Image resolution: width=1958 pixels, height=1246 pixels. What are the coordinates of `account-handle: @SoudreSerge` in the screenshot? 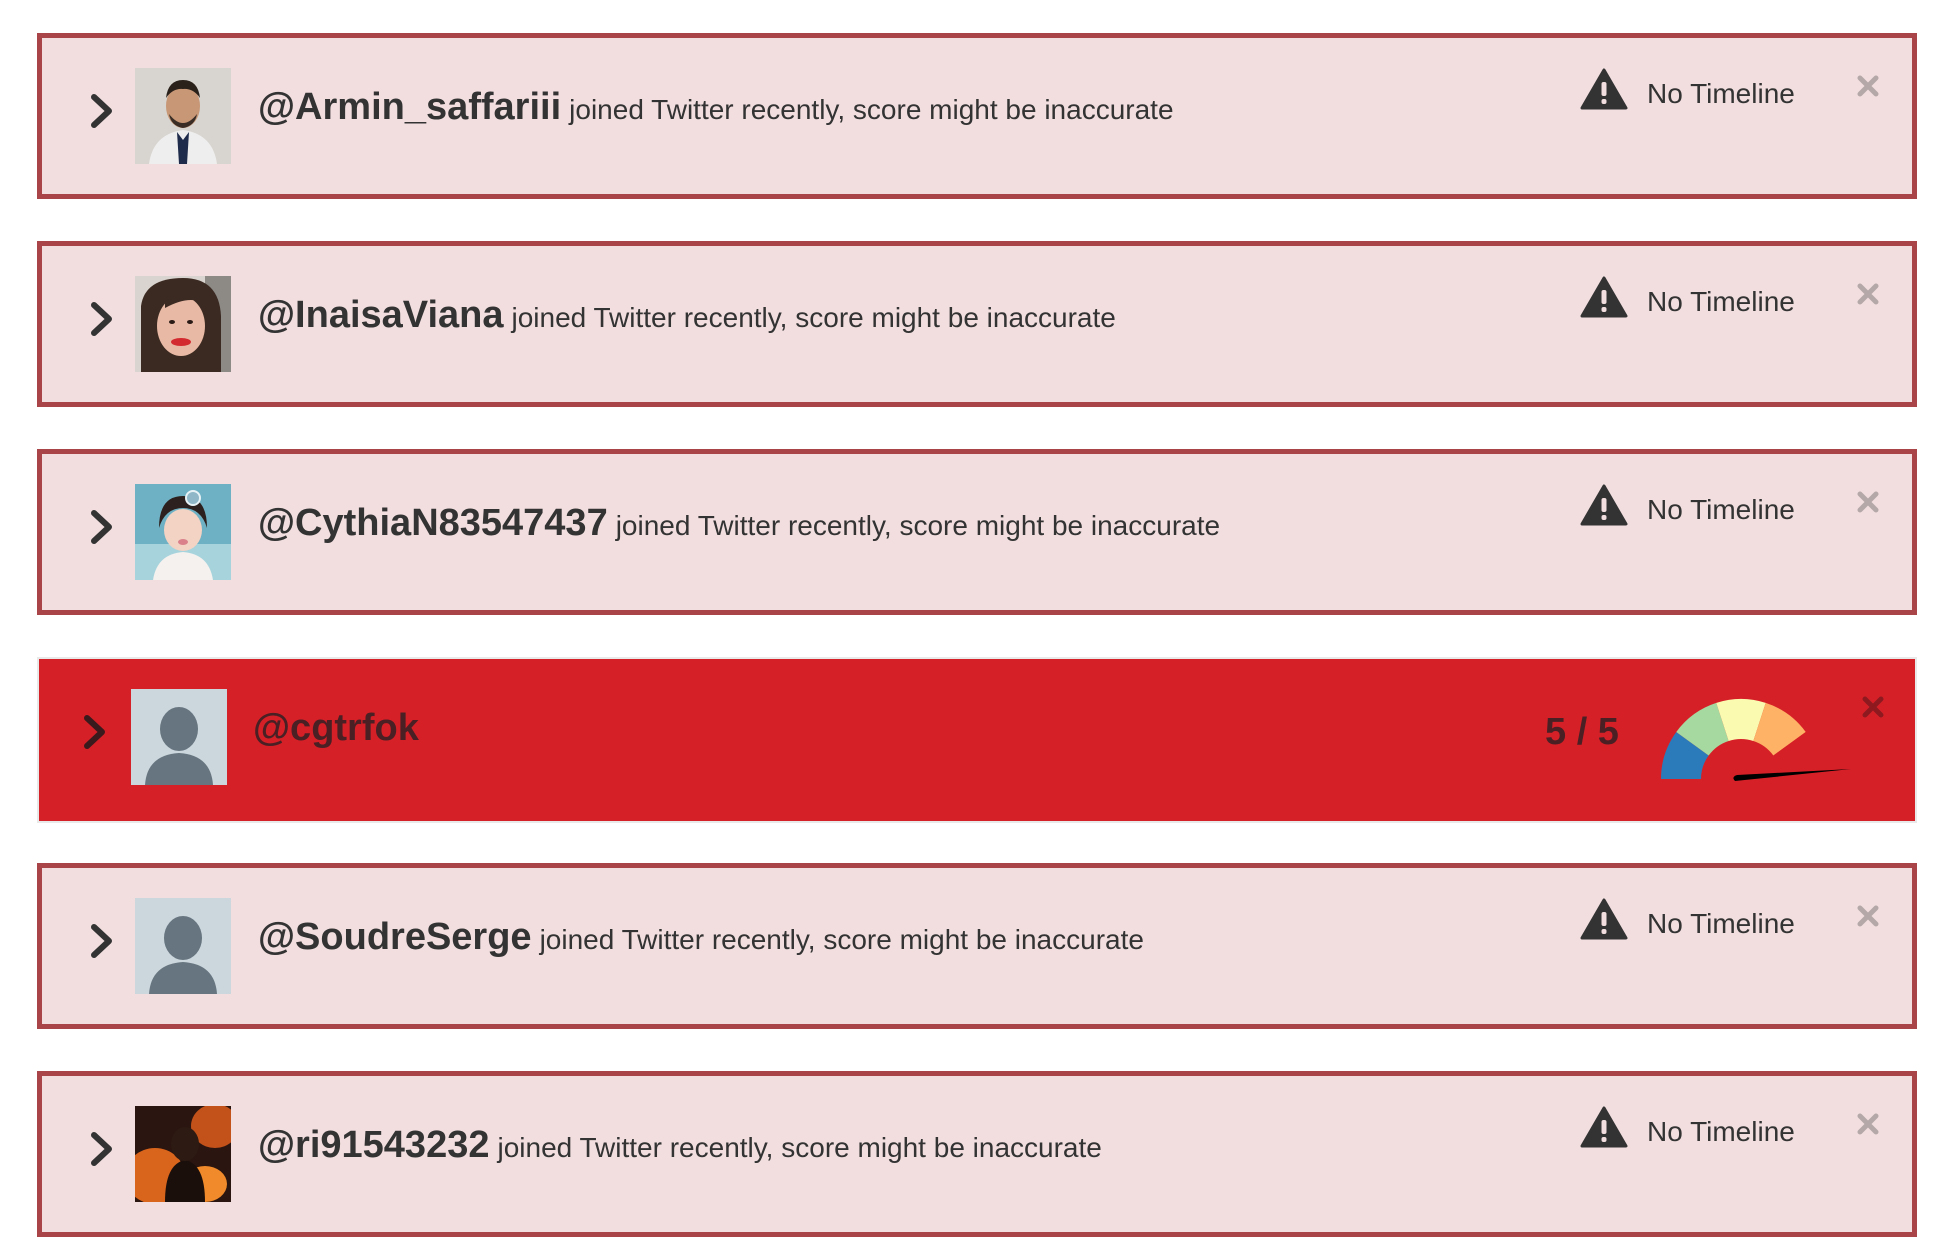 It's located at (395, 937).